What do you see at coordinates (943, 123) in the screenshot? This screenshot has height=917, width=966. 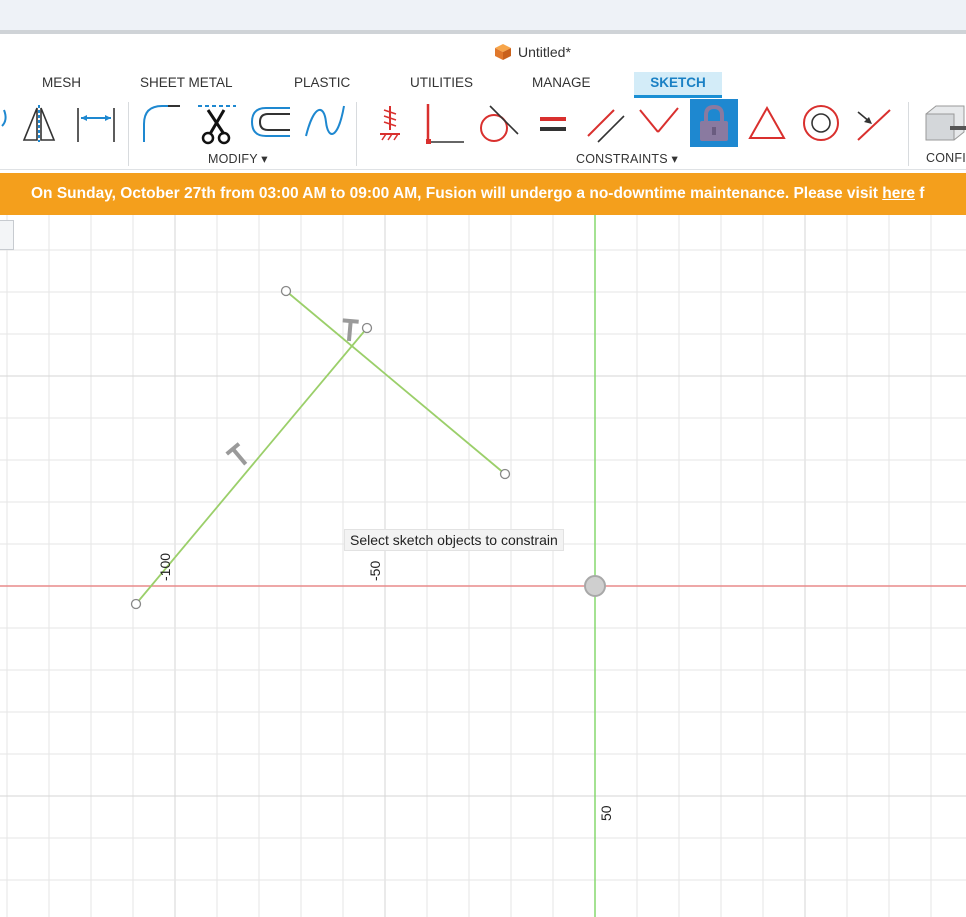 I see `configure-box-icon` at bounding box center [943, 123].